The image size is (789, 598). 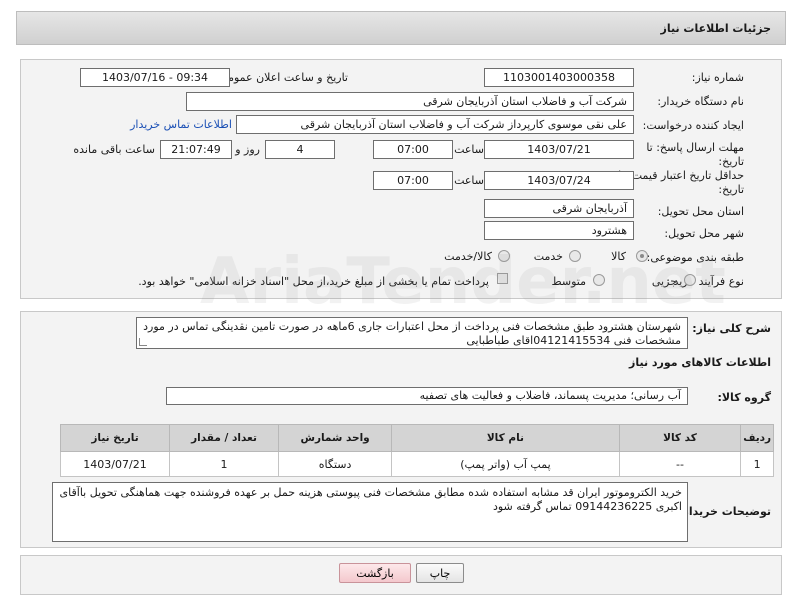 I want to click on requester-label: ایجاد کننده درخواست:, so click(x=693, y=125).